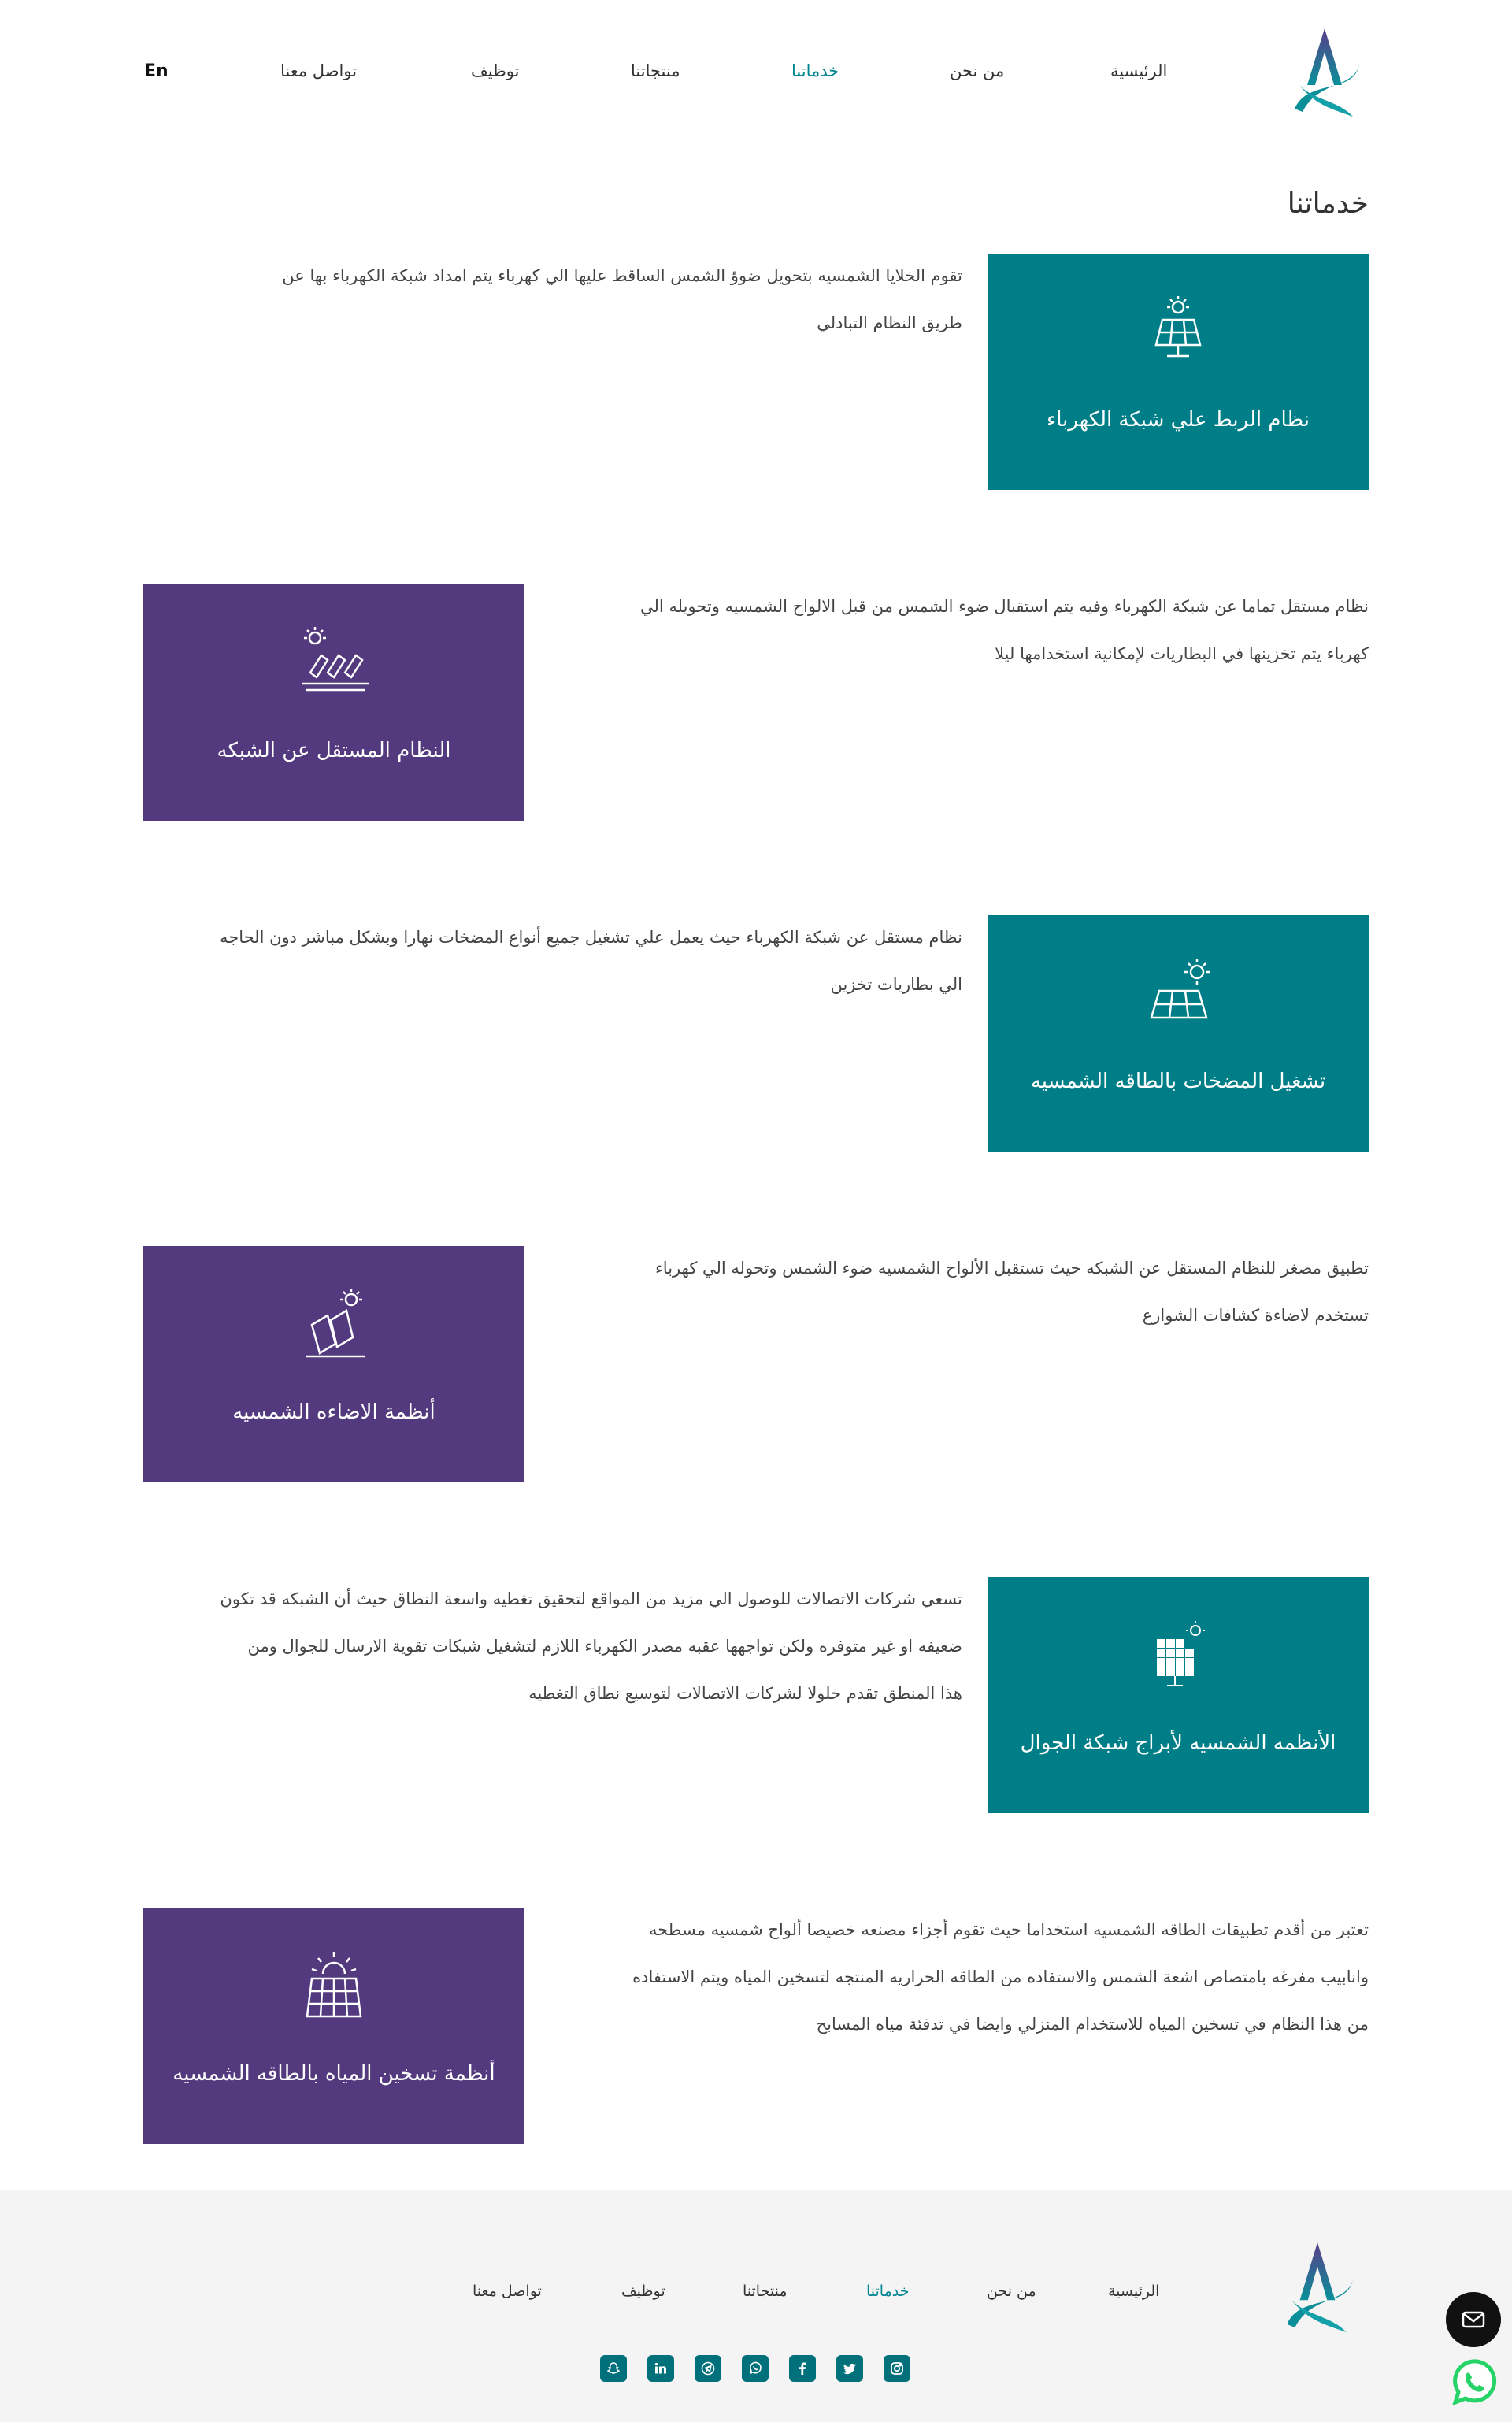 The height and width of the screenshot is (2422, 1512). Describe the element at coordinates (765, 2291) in the screenshot. I see `footer-nav-products: منتجاتنا` at that location.